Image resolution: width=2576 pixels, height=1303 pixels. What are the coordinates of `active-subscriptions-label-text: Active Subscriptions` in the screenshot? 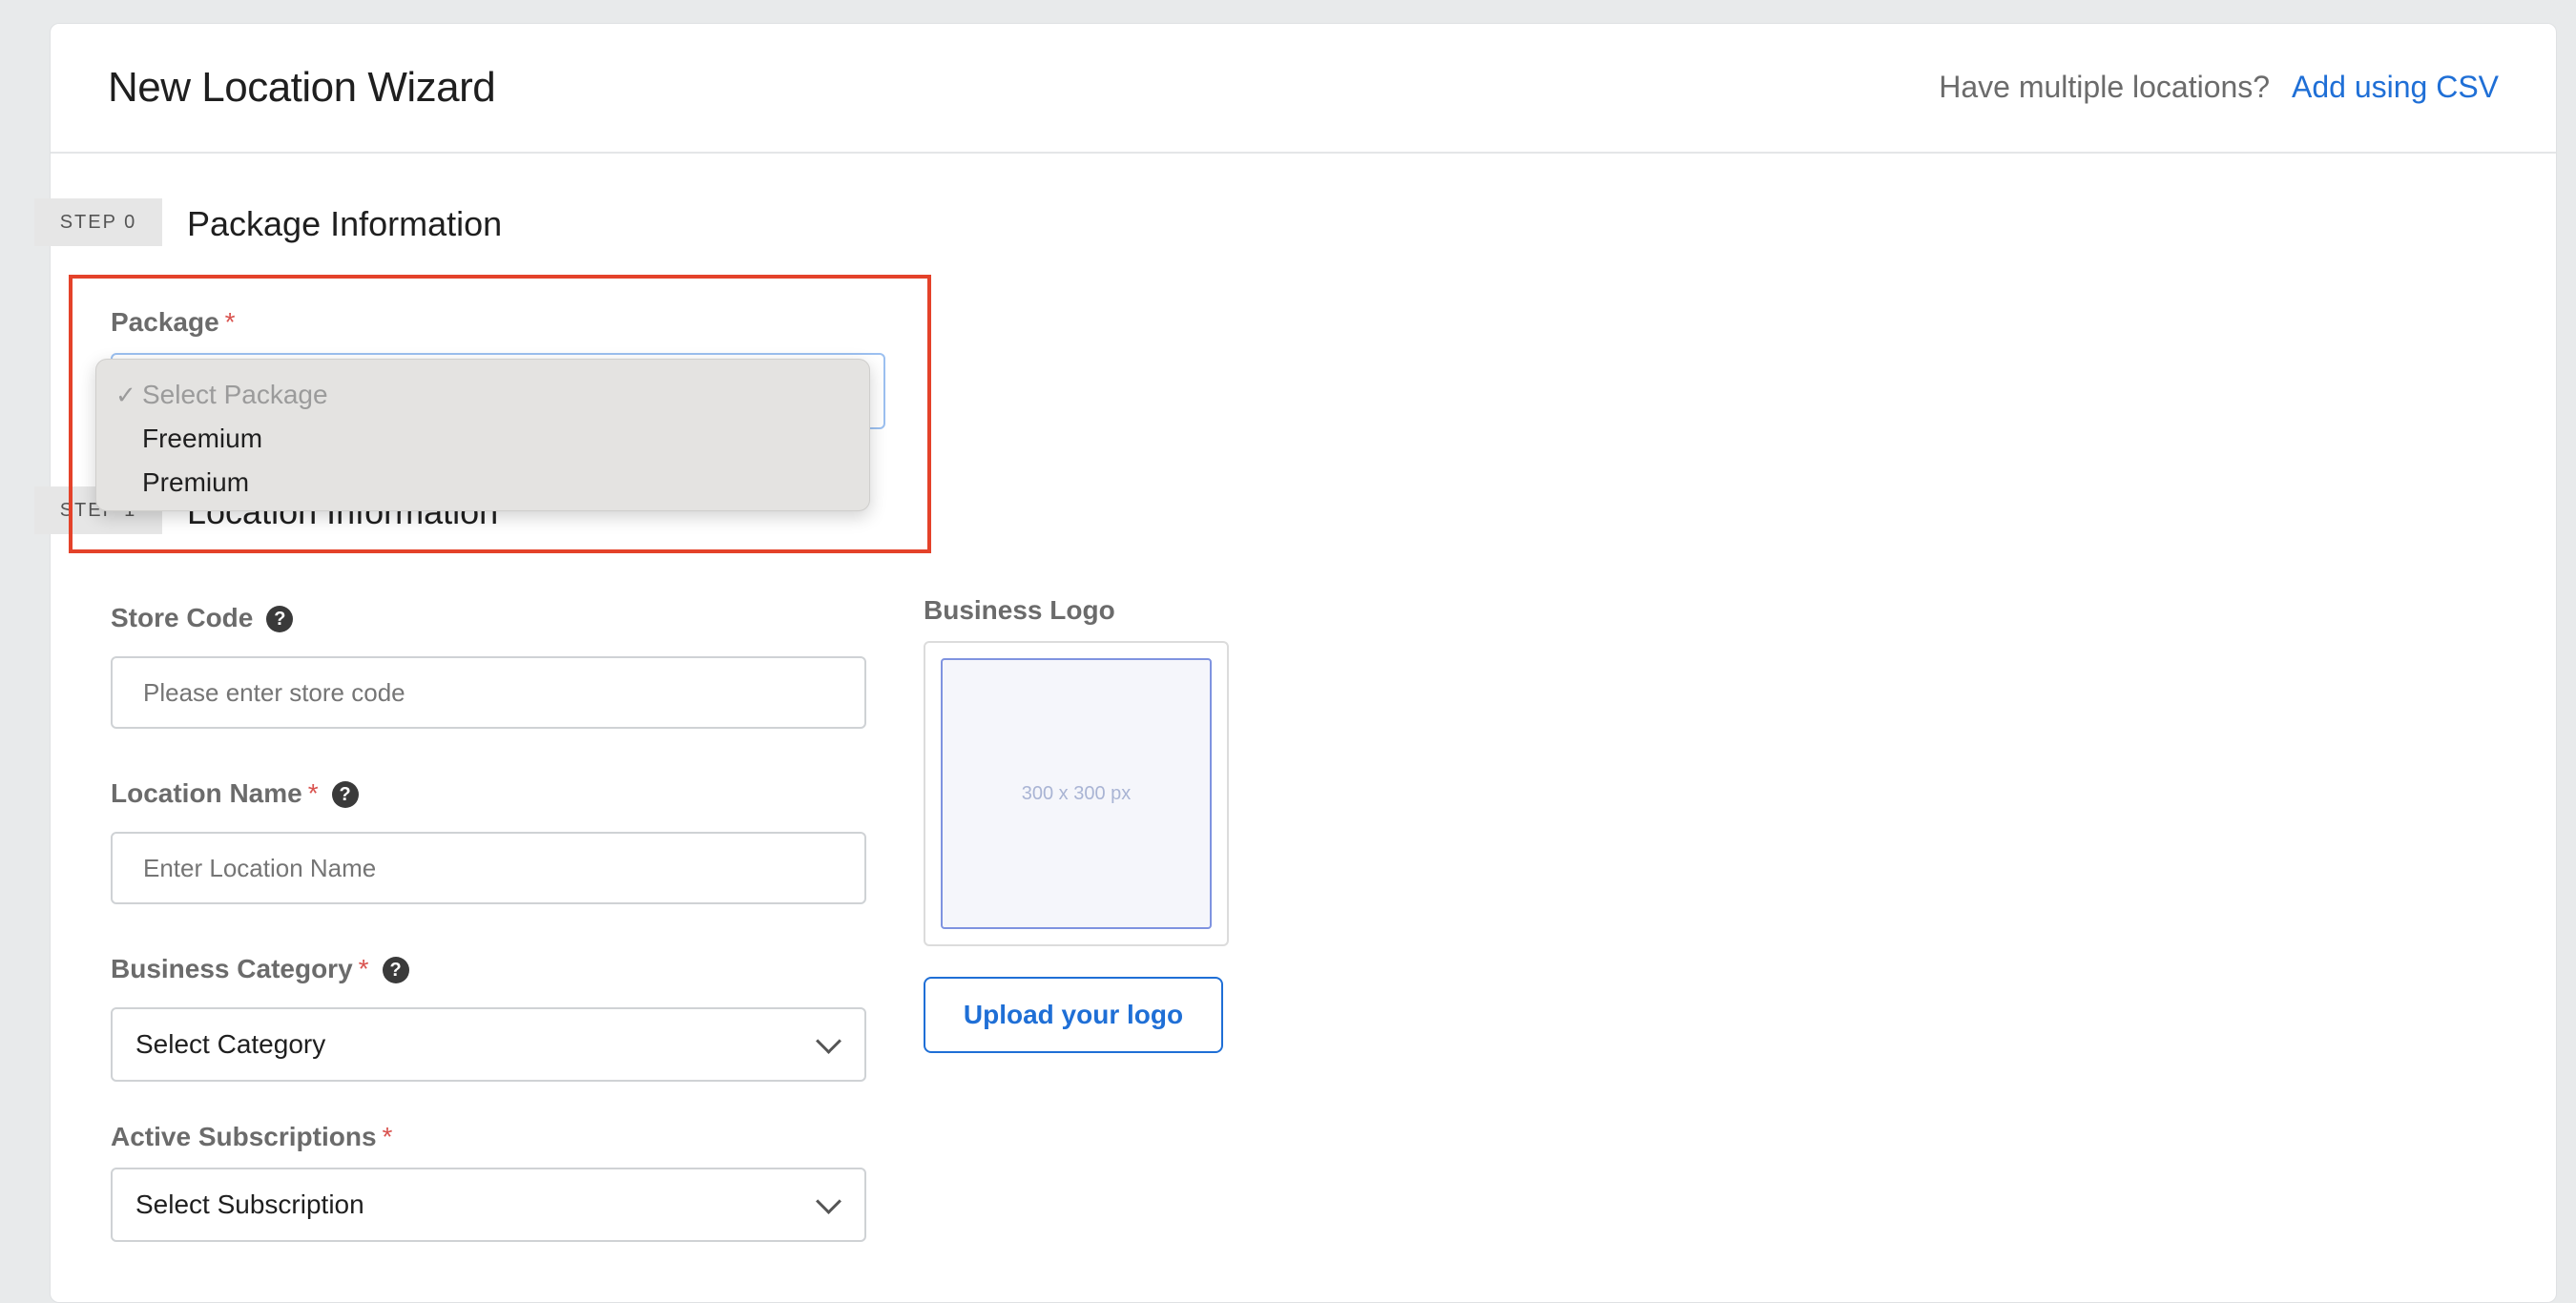 It's located at (244, 1136).